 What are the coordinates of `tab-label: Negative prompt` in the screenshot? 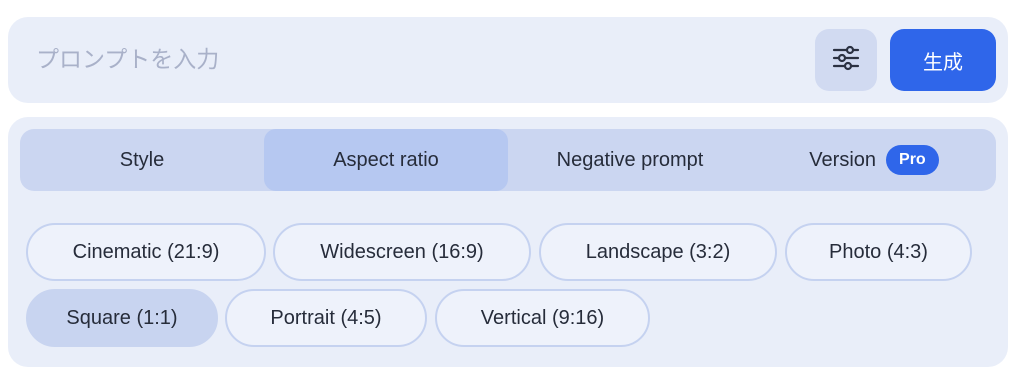 It's located at (630, 159).